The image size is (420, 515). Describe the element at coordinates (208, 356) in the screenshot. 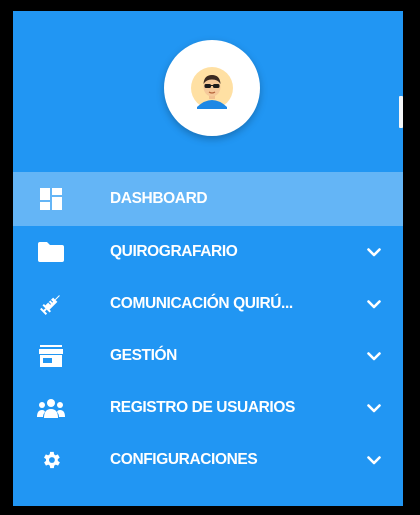

I see `menu-item-gestion: GESTIÓN` at that location.